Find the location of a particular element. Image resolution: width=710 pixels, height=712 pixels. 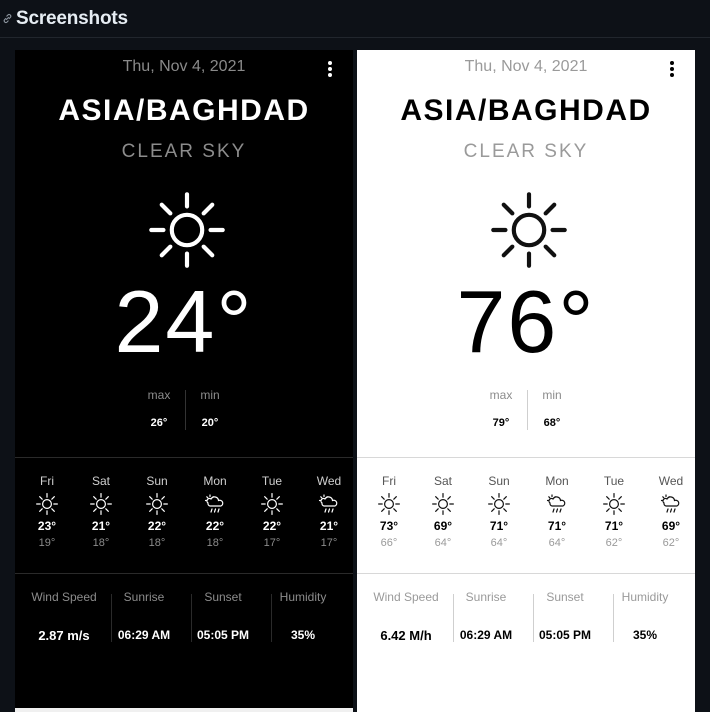

forecast-day: Tue 71° 62° is located at coordinates (614, 511).